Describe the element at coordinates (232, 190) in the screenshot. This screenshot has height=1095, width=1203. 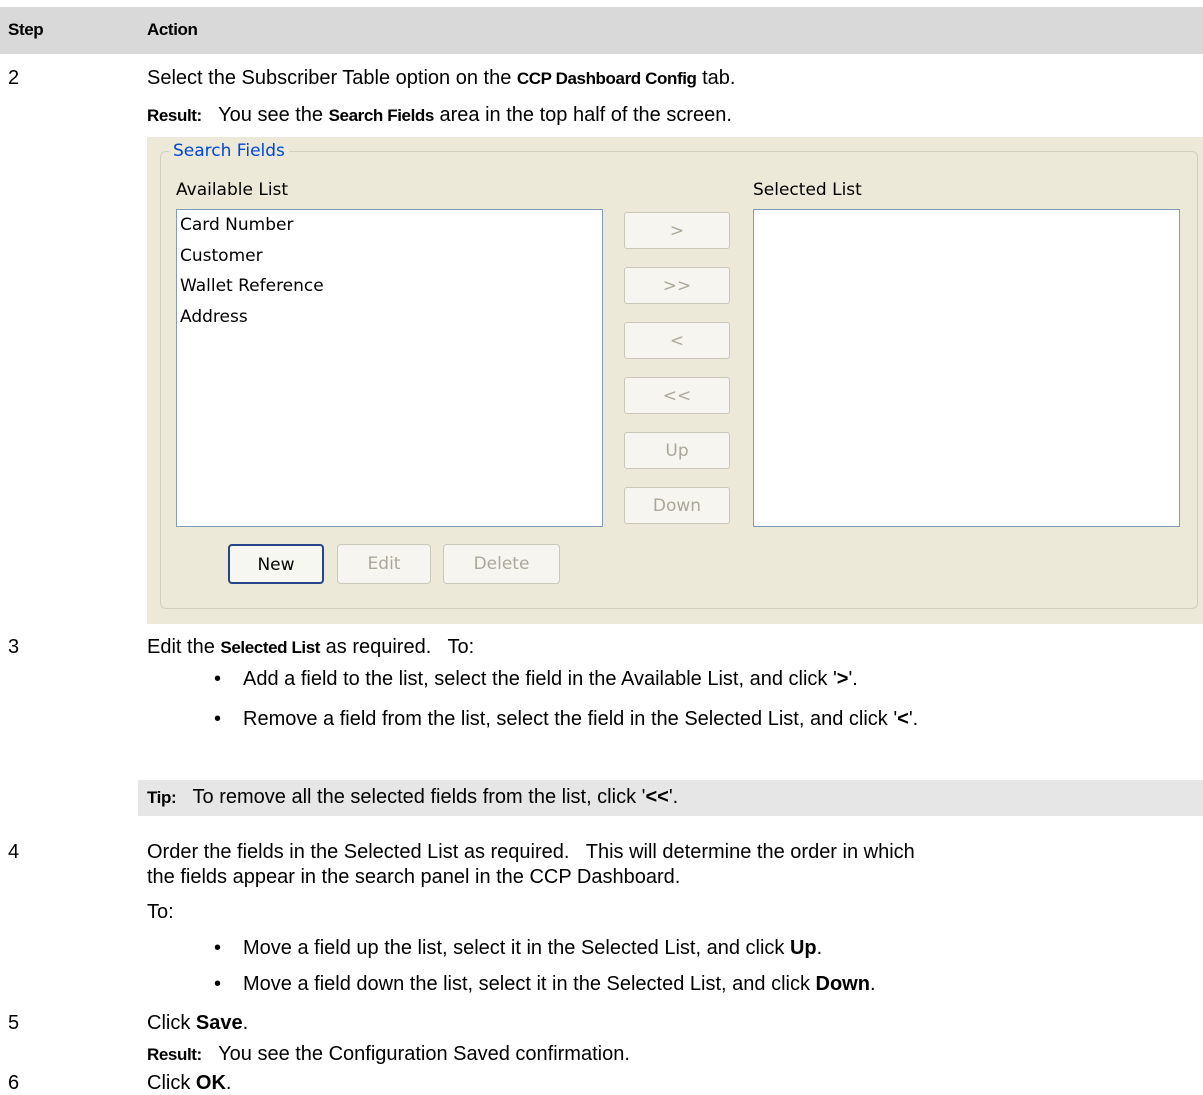
I see `available-list-label: Available List` at that location.